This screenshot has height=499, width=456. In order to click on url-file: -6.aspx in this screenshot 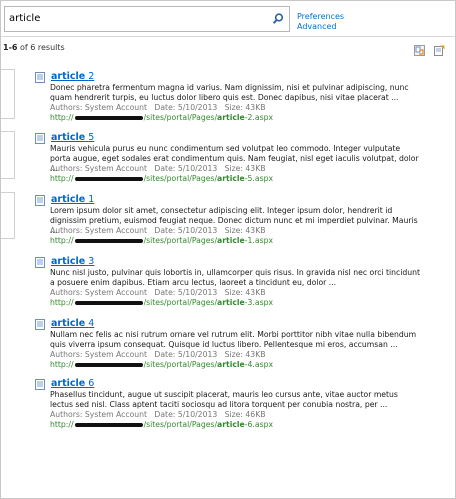, I will do `click(259, 424)`.